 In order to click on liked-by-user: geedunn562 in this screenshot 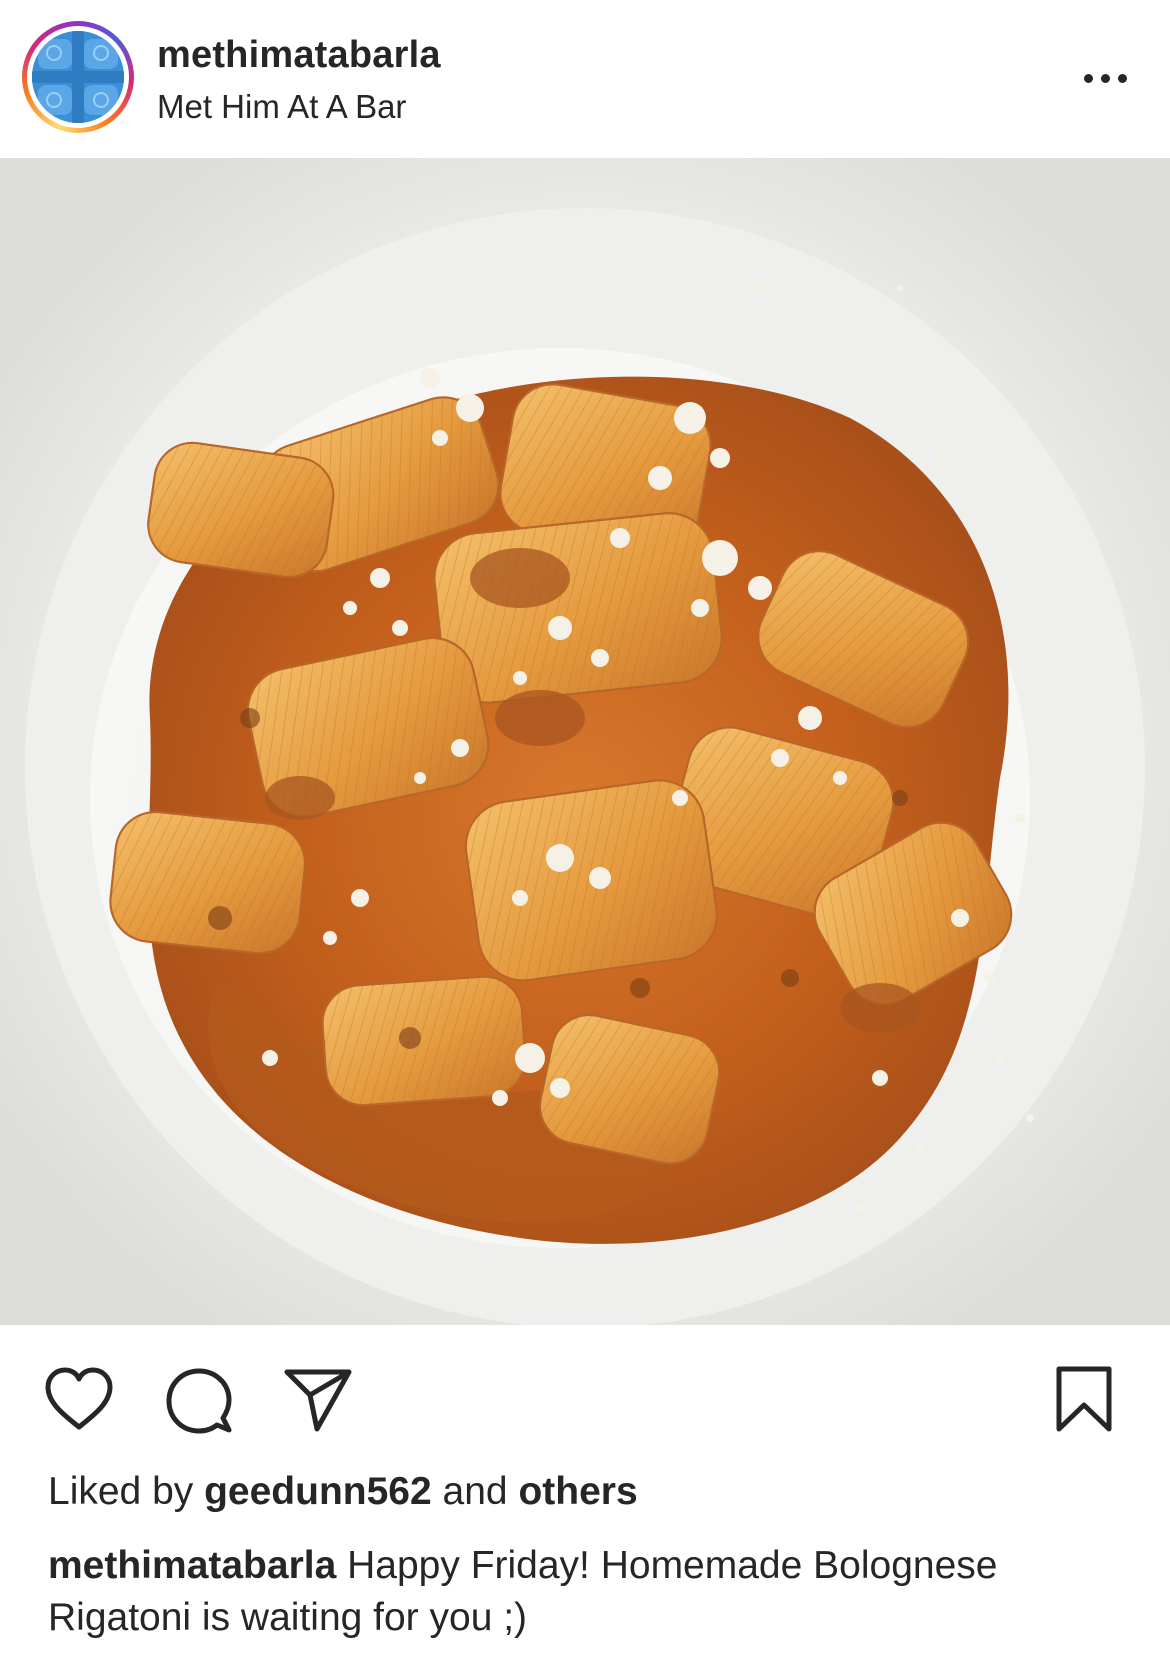, I will do `click(318, 1491)`.